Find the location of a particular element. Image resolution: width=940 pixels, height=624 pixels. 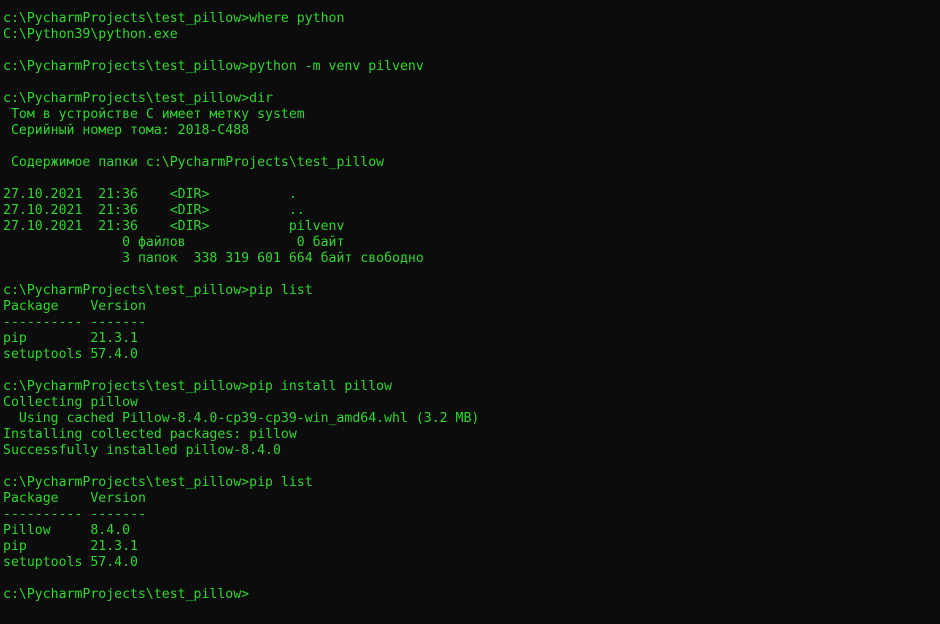

output-line: Том в устройстве C имеет метку system is located at coordinates (154, 114).